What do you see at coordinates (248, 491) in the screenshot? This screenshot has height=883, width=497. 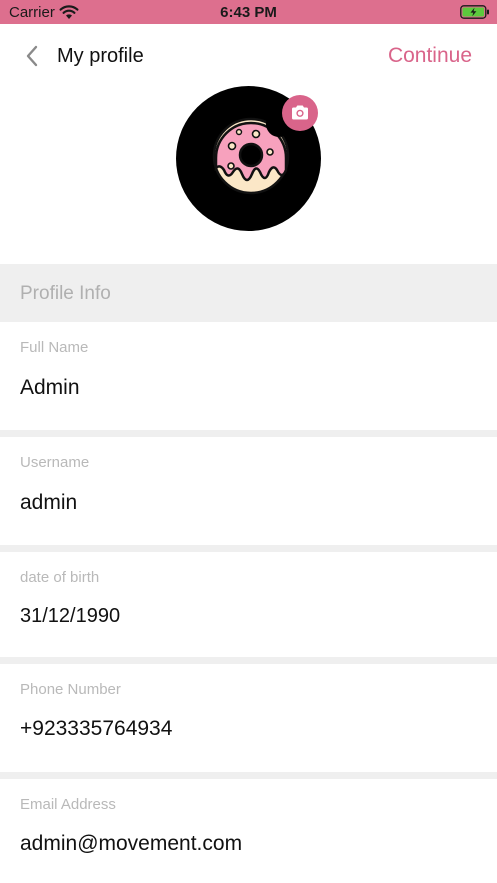 I see `username-field: Username admin` at bounding box center [248, 491].